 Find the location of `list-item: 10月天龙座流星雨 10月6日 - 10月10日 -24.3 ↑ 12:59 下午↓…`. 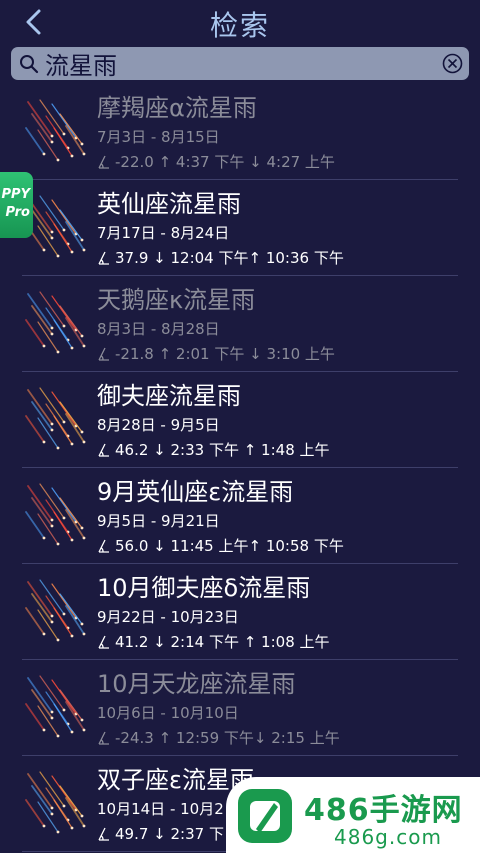

list-item: 10月天龙座流星雨 10月6日 - 10月10日 -24.3 ↑ 12:59 下午↓… is located at coordinates (240, 708).